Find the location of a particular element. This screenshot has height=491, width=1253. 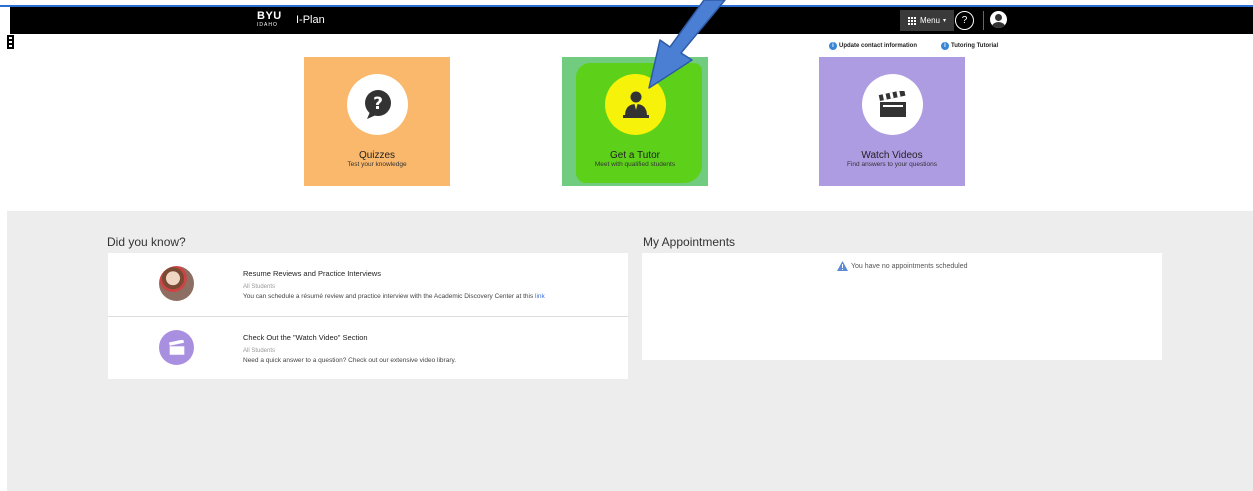

quizzes-tile: ? Quizzes Test your knowledge is located at coordinates (377, 121).